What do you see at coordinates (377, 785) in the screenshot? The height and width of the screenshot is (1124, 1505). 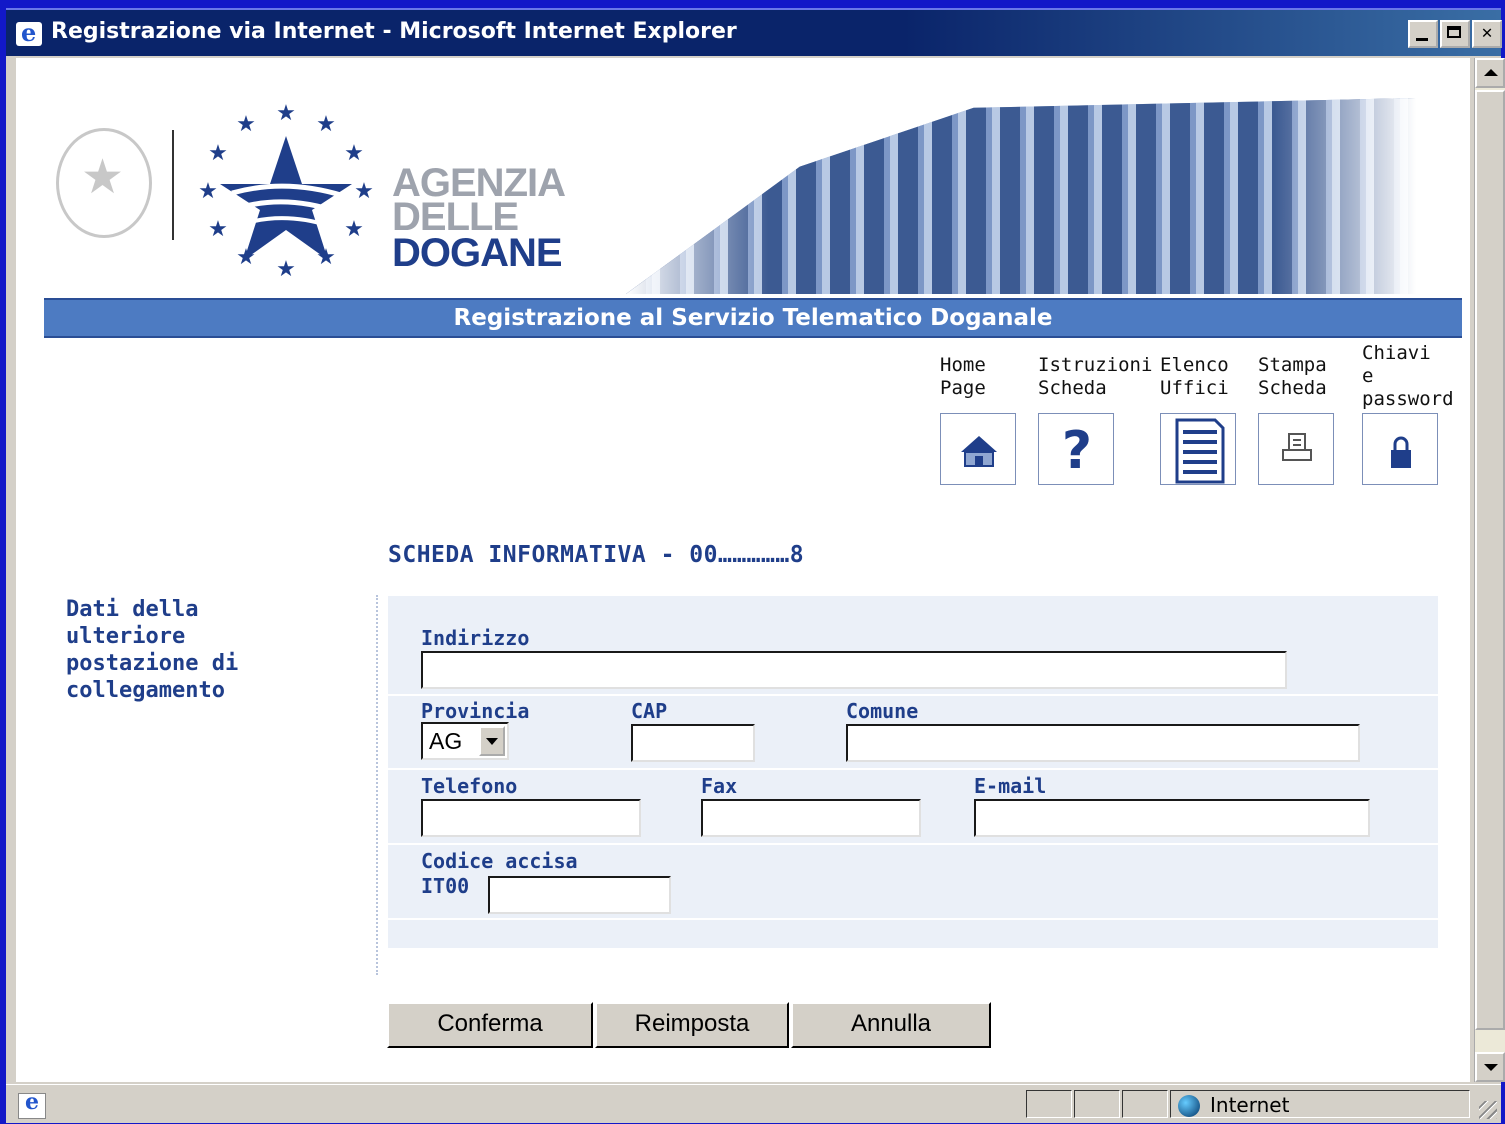 I see `section-divider` at bounding box center [377, 785].